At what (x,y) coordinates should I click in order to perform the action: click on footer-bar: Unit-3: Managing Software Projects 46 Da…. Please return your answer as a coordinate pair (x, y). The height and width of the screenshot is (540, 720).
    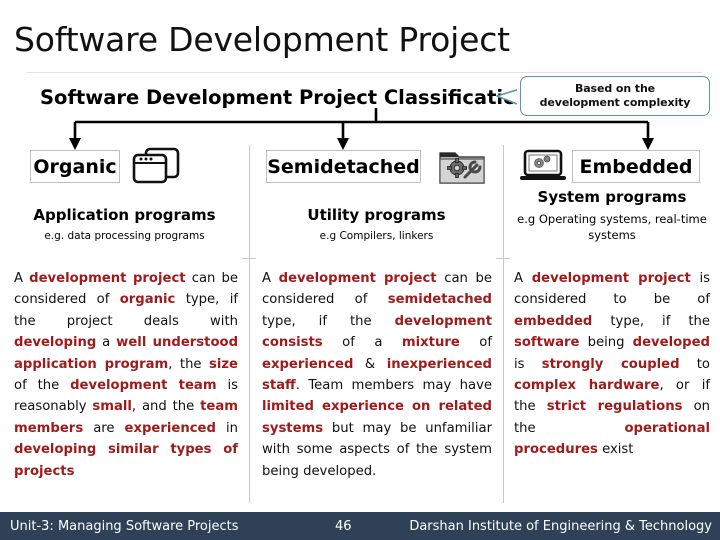
    Looking at the image, I should click on (360, 526).